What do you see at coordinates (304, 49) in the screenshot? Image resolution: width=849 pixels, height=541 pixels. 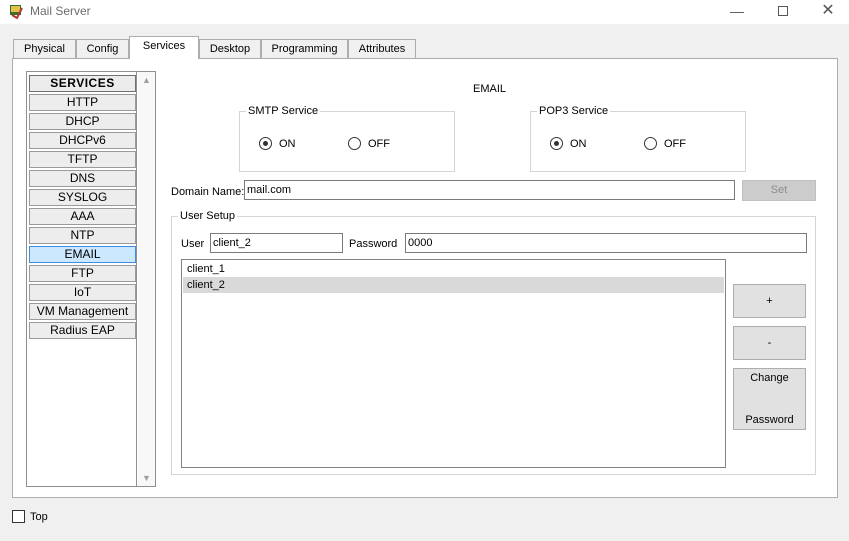 I see `tab-programming: Programming` at bounding box center [304, 49].